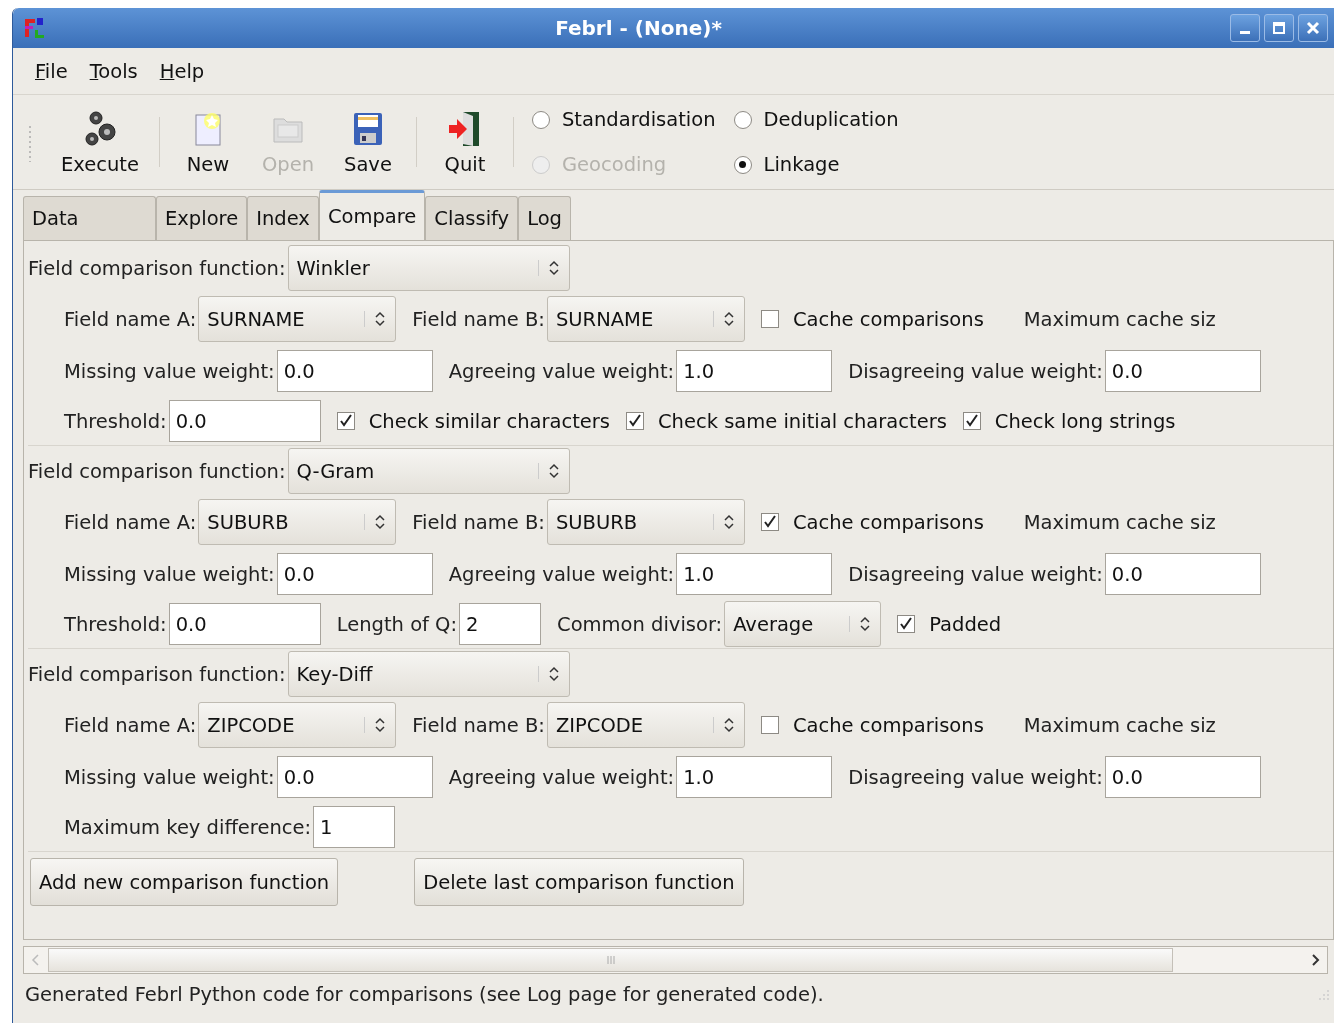  What do you see at coordinates (816, 164) in the screenshot?
I see `mode-radio: Linkage` at bounding box center [816, 164].